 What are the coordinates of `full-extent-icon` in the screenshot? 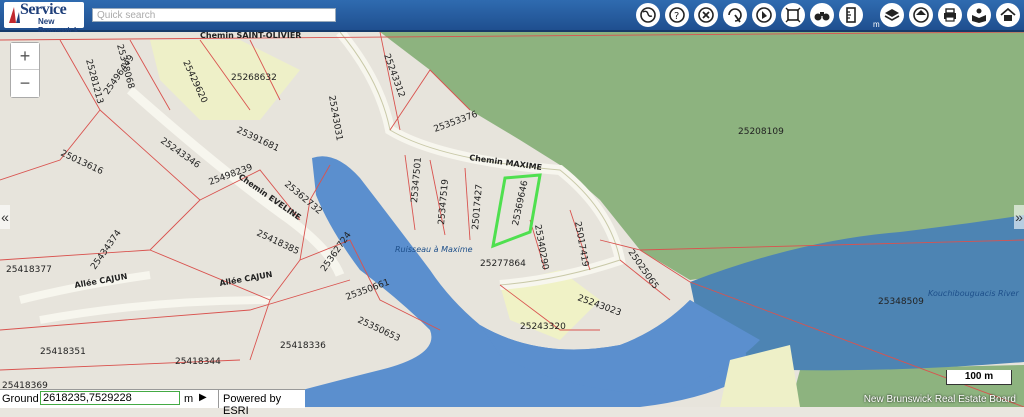 It's located at (793, 15).